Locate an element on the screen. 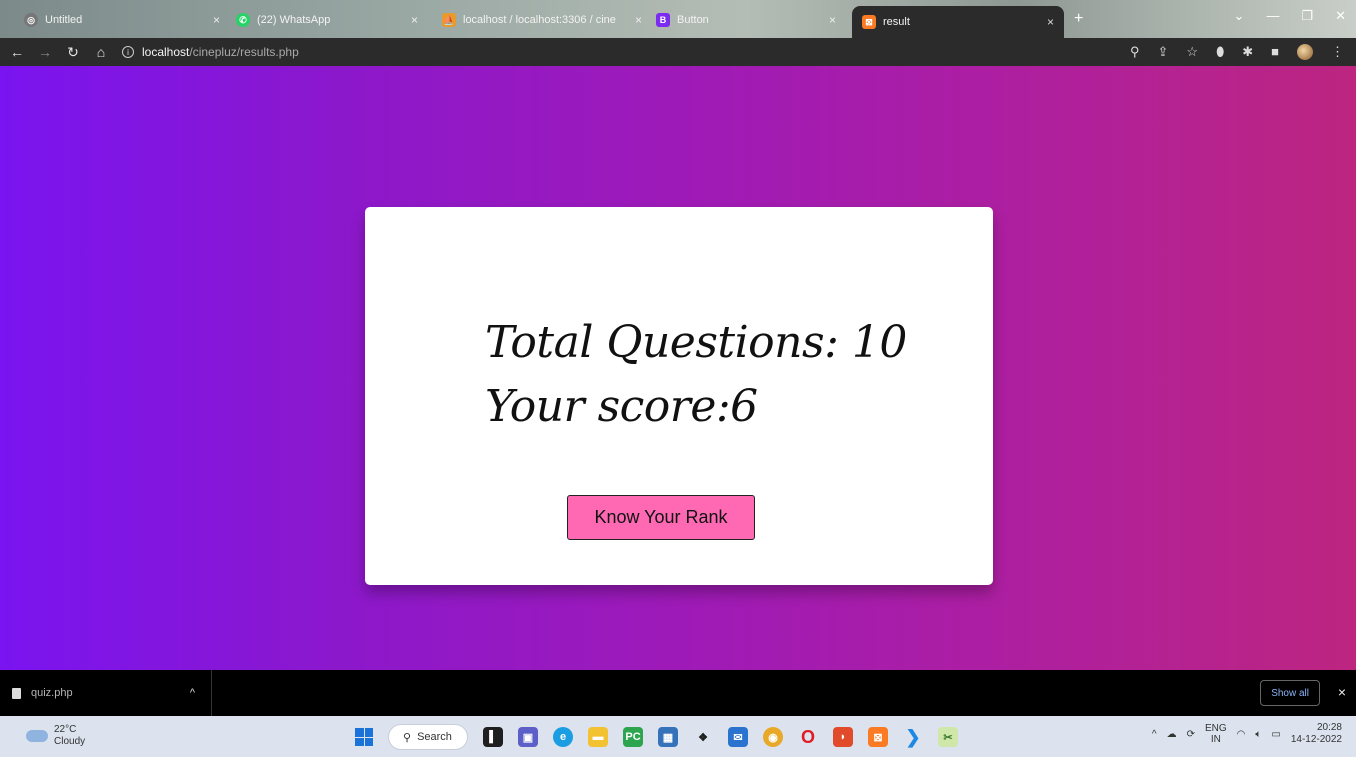  tab-label: localhost / localhost:3306 / cine is located at coordinates (539, 20).